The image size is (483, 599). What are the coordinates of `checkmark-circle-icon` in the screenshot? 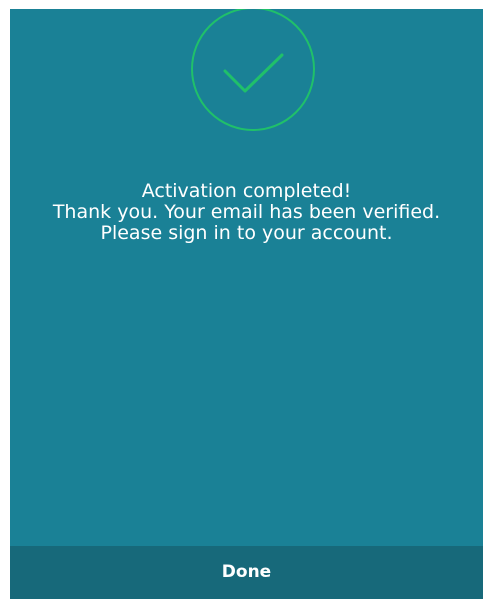 It's located at (253, 72).